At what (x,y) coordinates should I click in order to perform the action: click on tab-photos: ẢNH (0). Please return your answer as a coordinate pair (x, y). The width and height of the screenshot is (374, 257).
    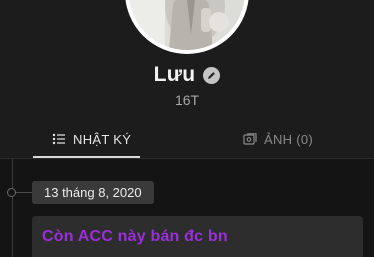
    Looking at the image, I should click on (278, 139).